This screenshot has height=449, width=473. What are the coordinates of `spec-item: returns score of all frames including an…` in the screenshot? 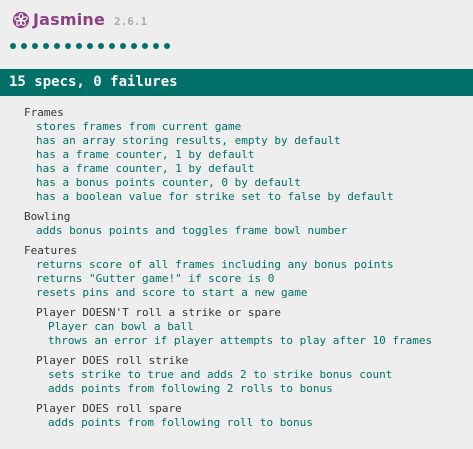 It's located at (236, 265).